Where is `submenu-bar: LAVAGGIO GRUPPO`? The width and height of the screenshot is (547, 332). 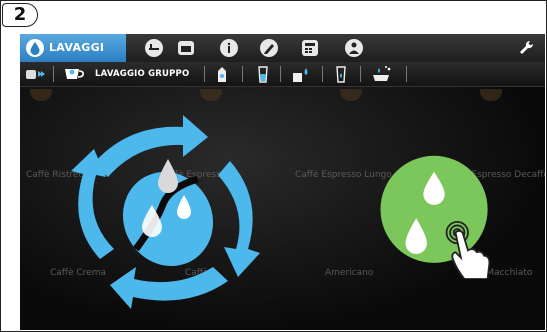
submenu-bar: LAVAGGIO GRUPPO is located at coordinates (282, 74).